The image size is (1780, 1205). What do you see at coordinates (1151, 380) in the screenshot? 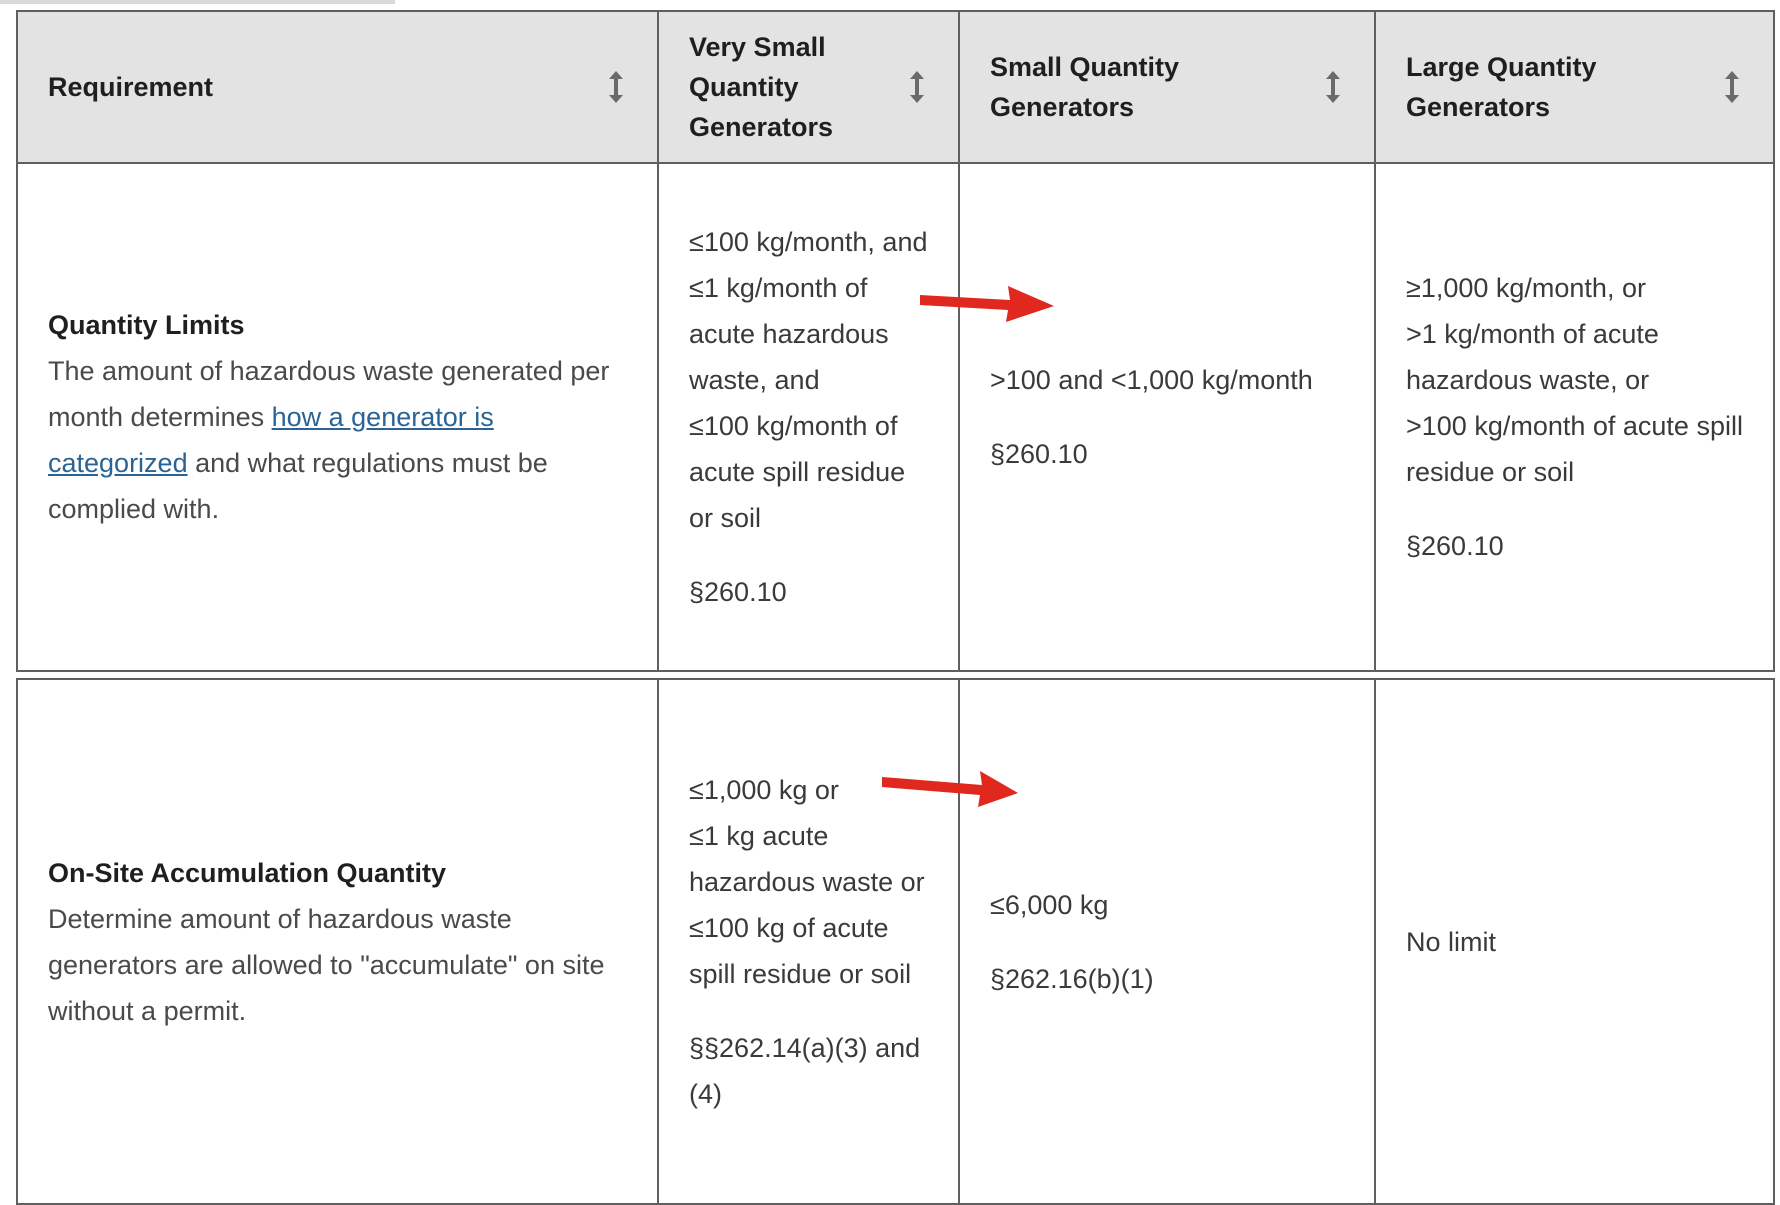
I see `sqg-limit-value: >100 and <1,000 kg/month` at bounding box center [1151, 380].